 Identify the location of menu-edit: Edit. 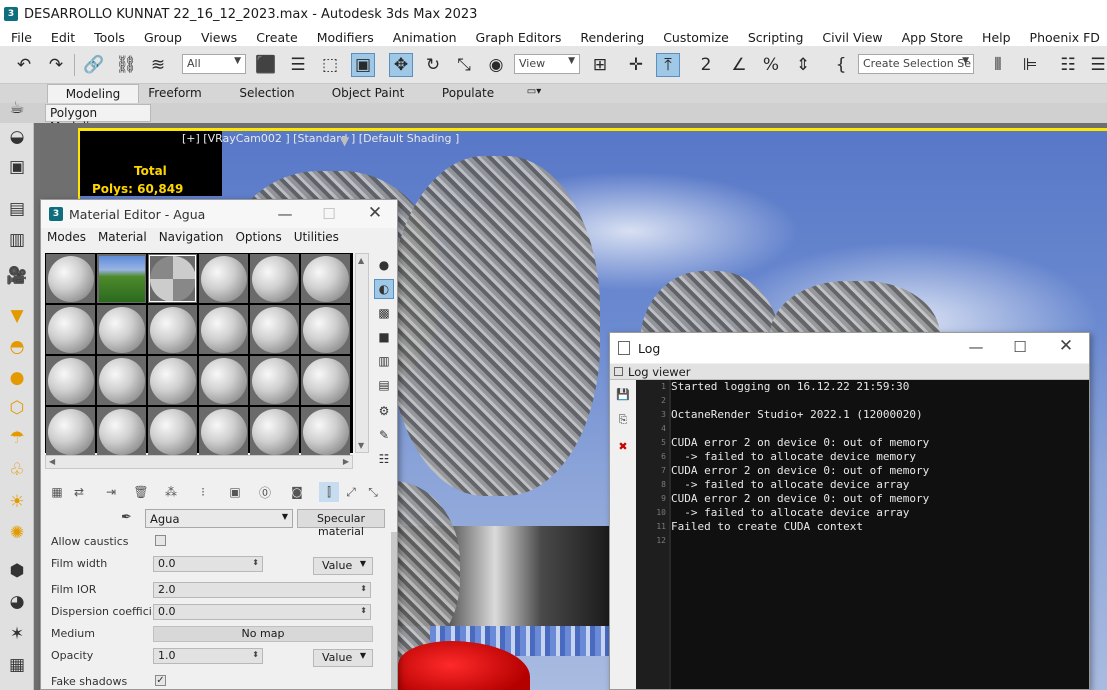
(61, 37).